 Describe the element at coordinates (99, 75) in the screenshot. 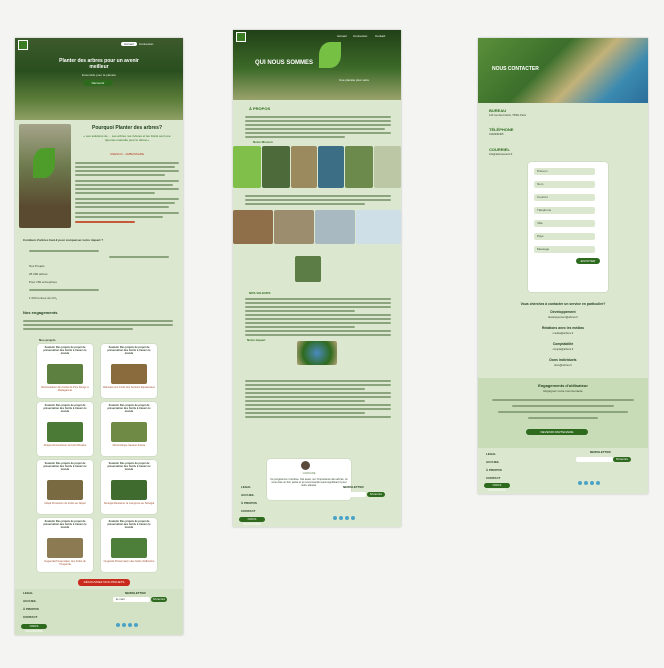

I see `hero-subtitle: Ensemble pour la planète` at that location.